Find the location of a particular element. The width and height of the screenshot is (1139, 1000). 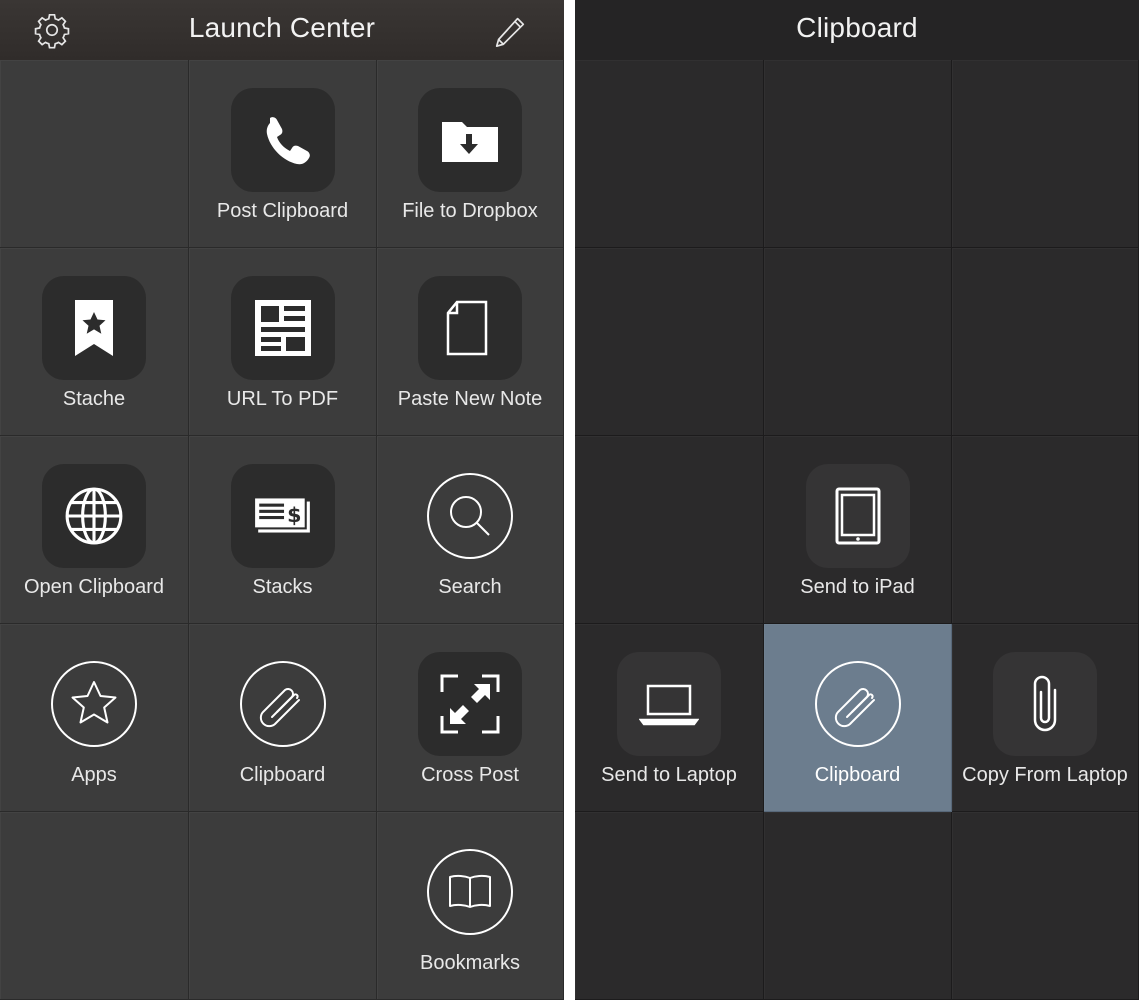

action-apps: Apps is located at coordinates (94, 718).